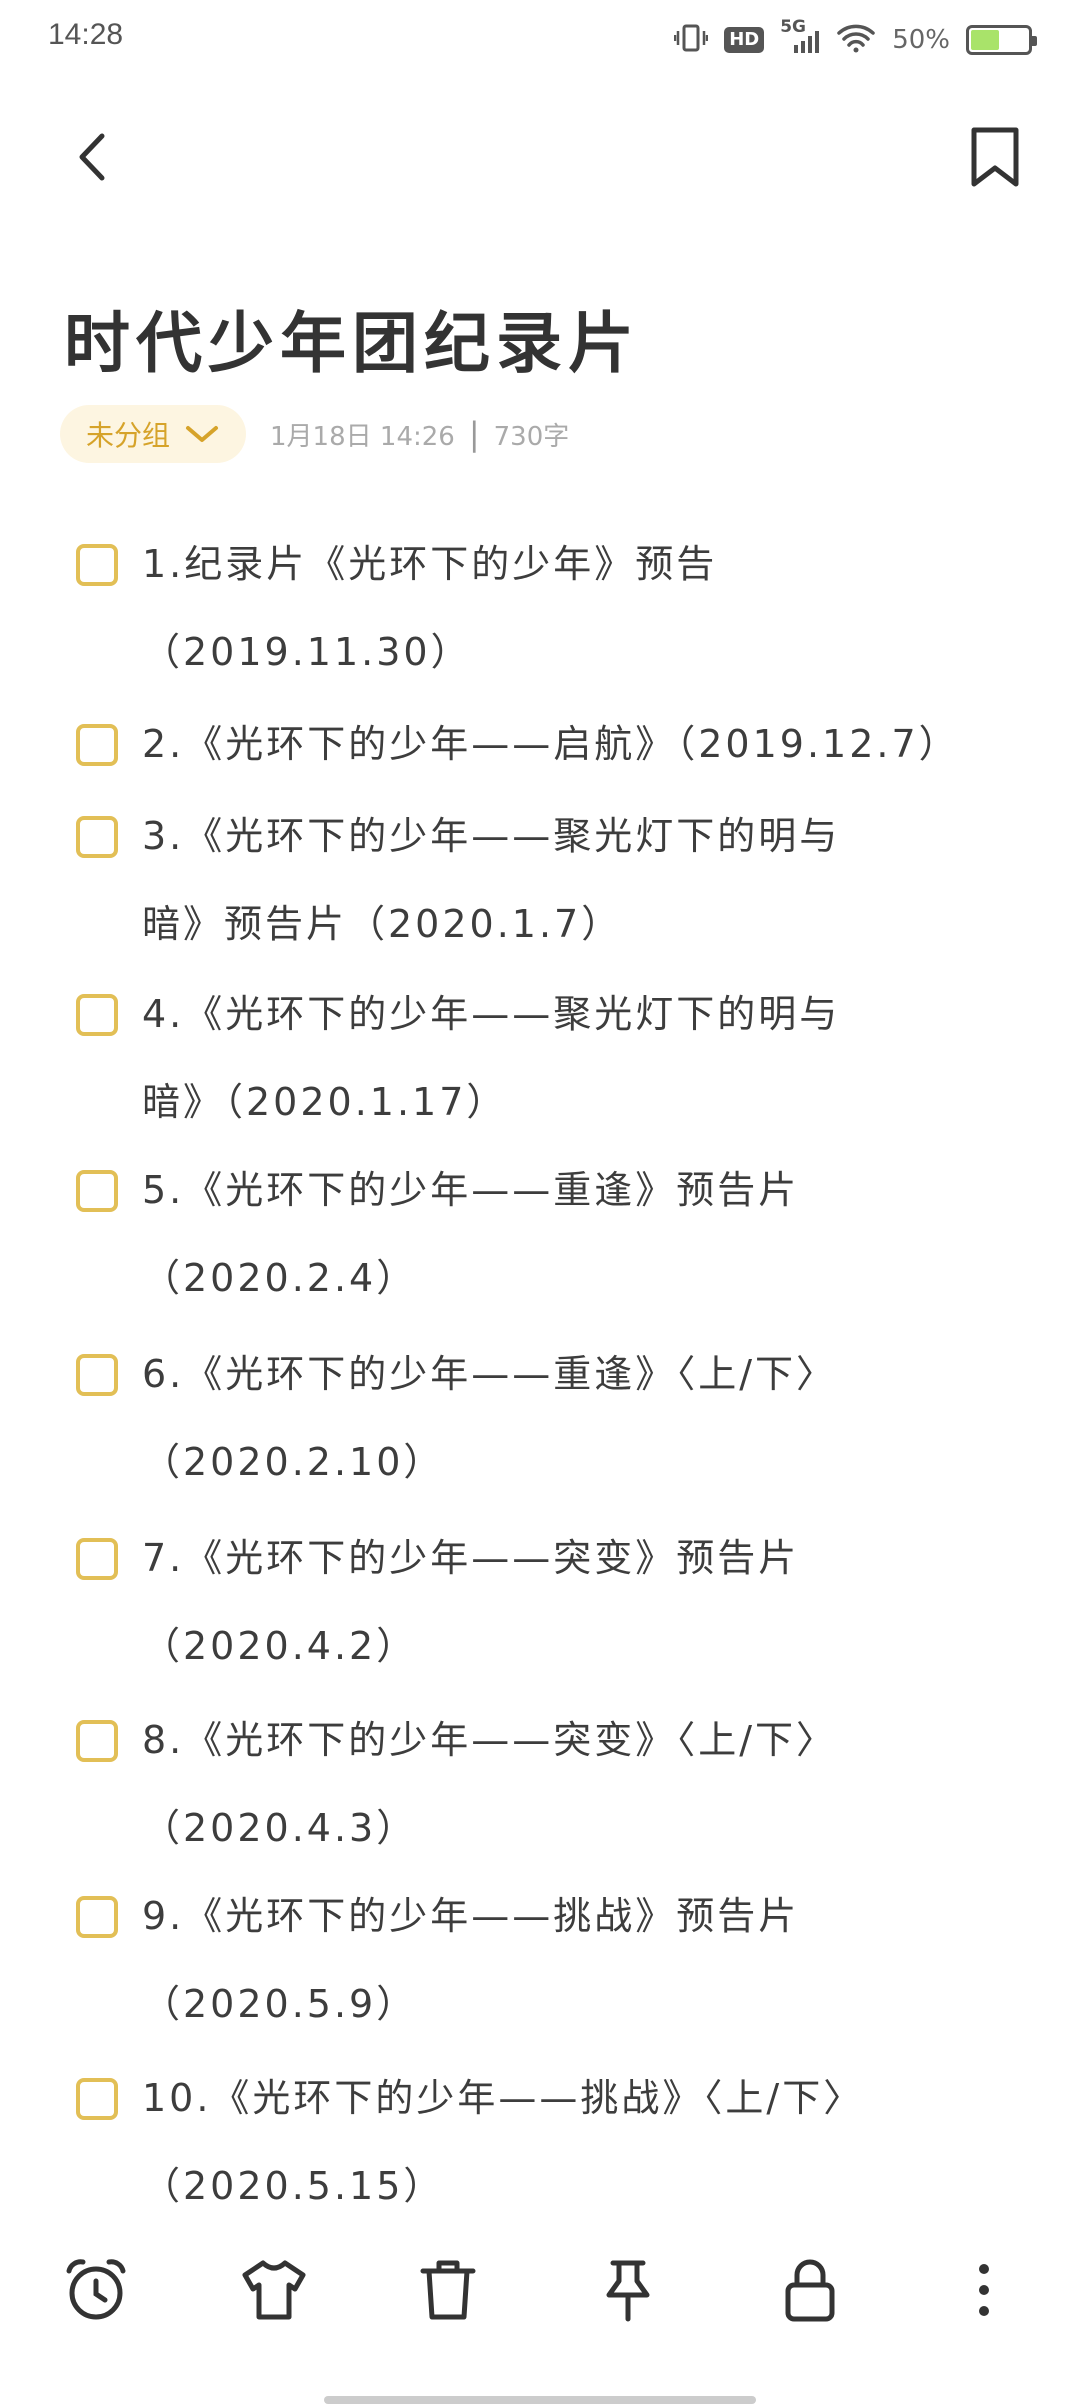  I want to click on item-line-2: （2020.5.9）, so click(280, 2004).